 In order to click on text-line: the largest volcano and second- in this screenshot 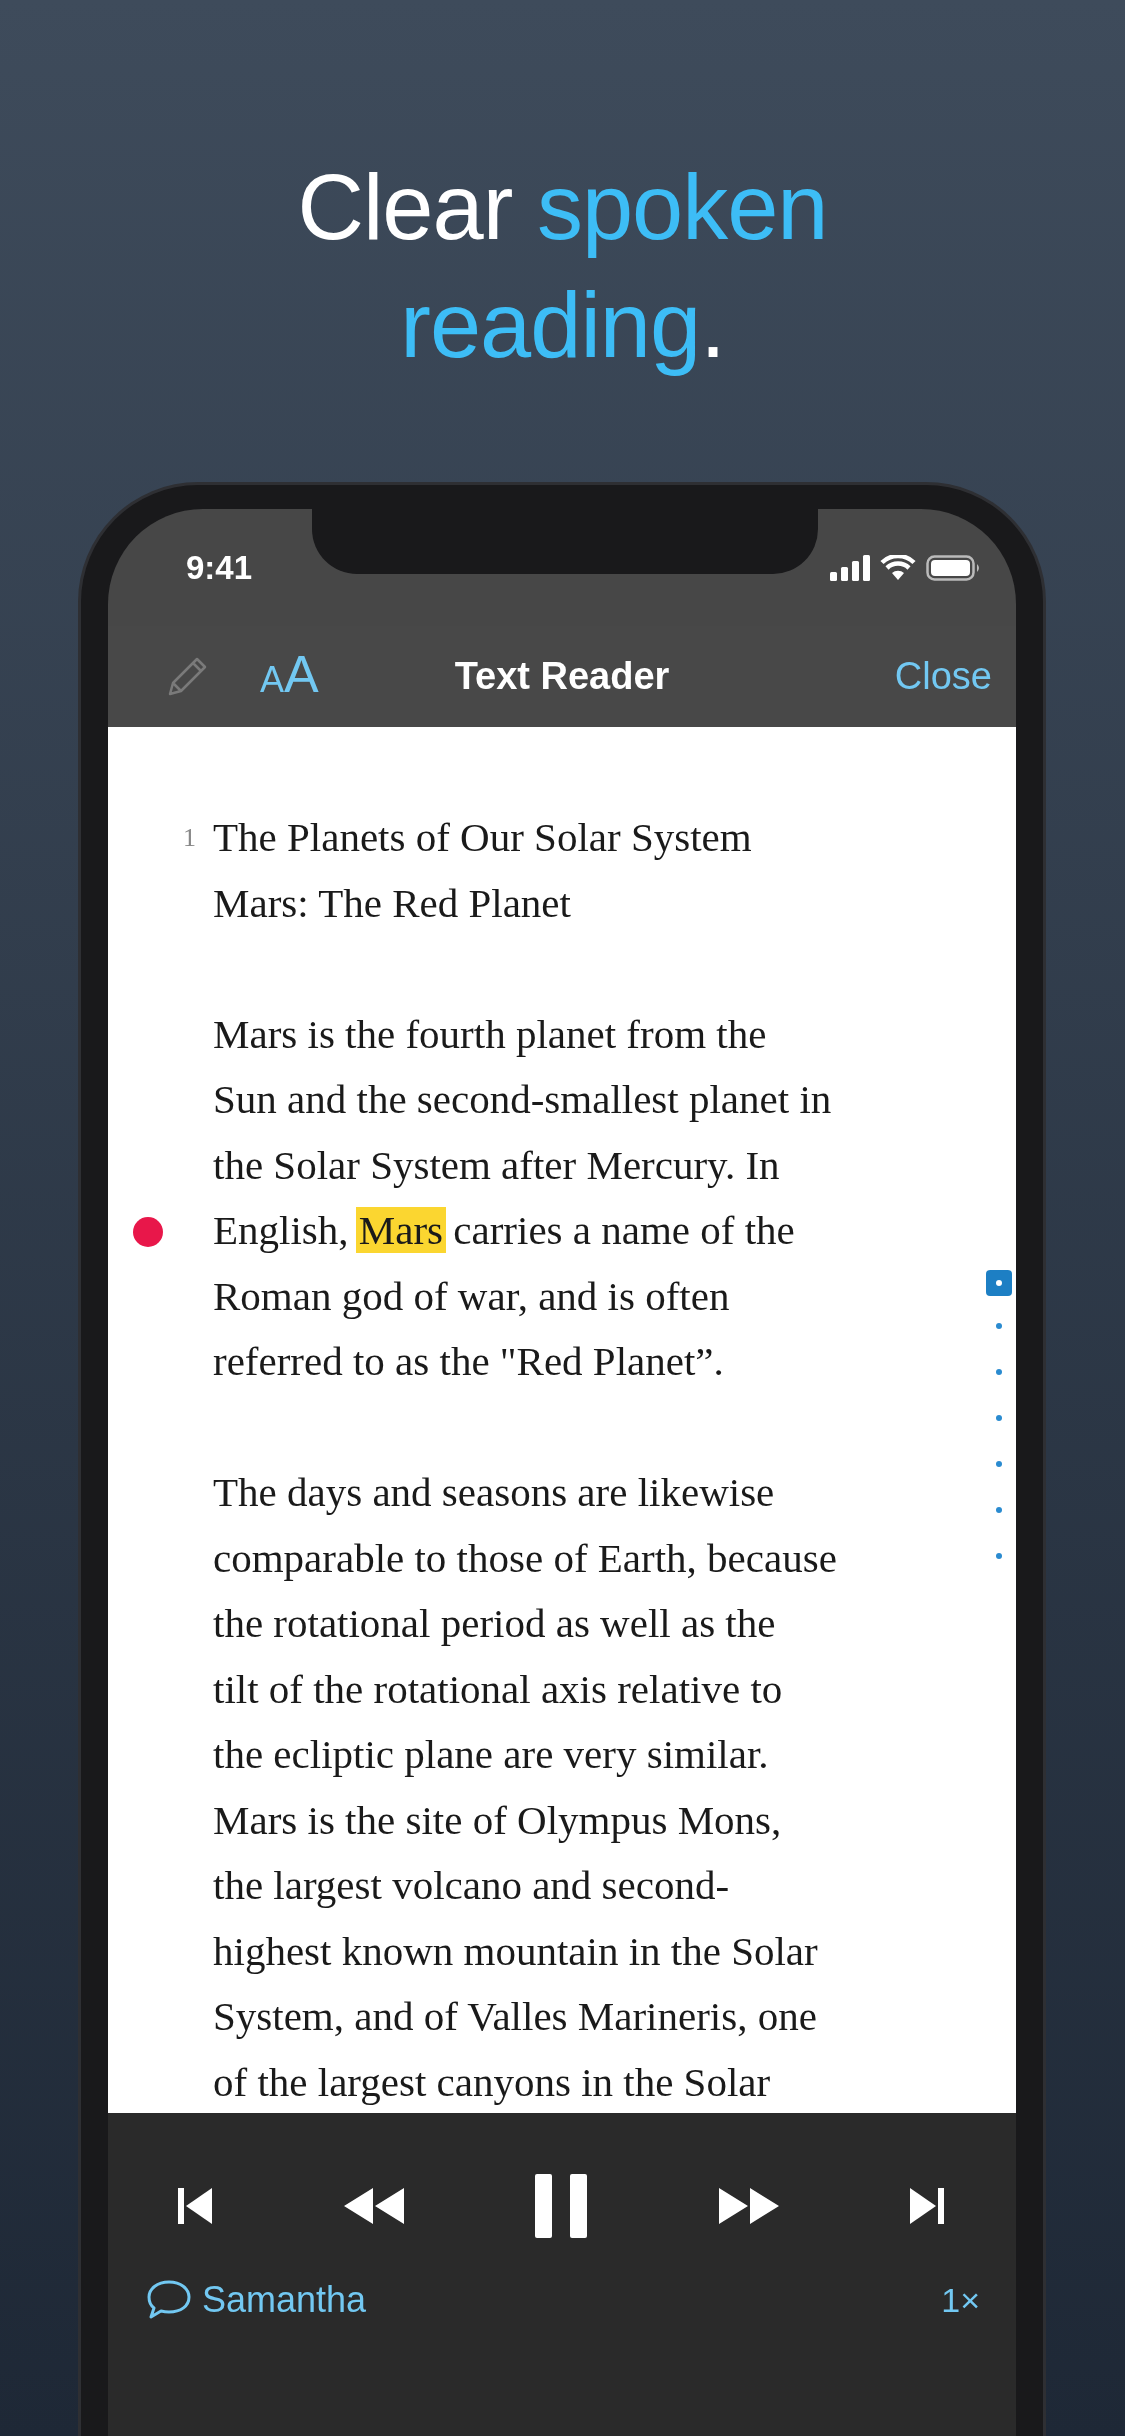, I will do `click(471, 1885)`.